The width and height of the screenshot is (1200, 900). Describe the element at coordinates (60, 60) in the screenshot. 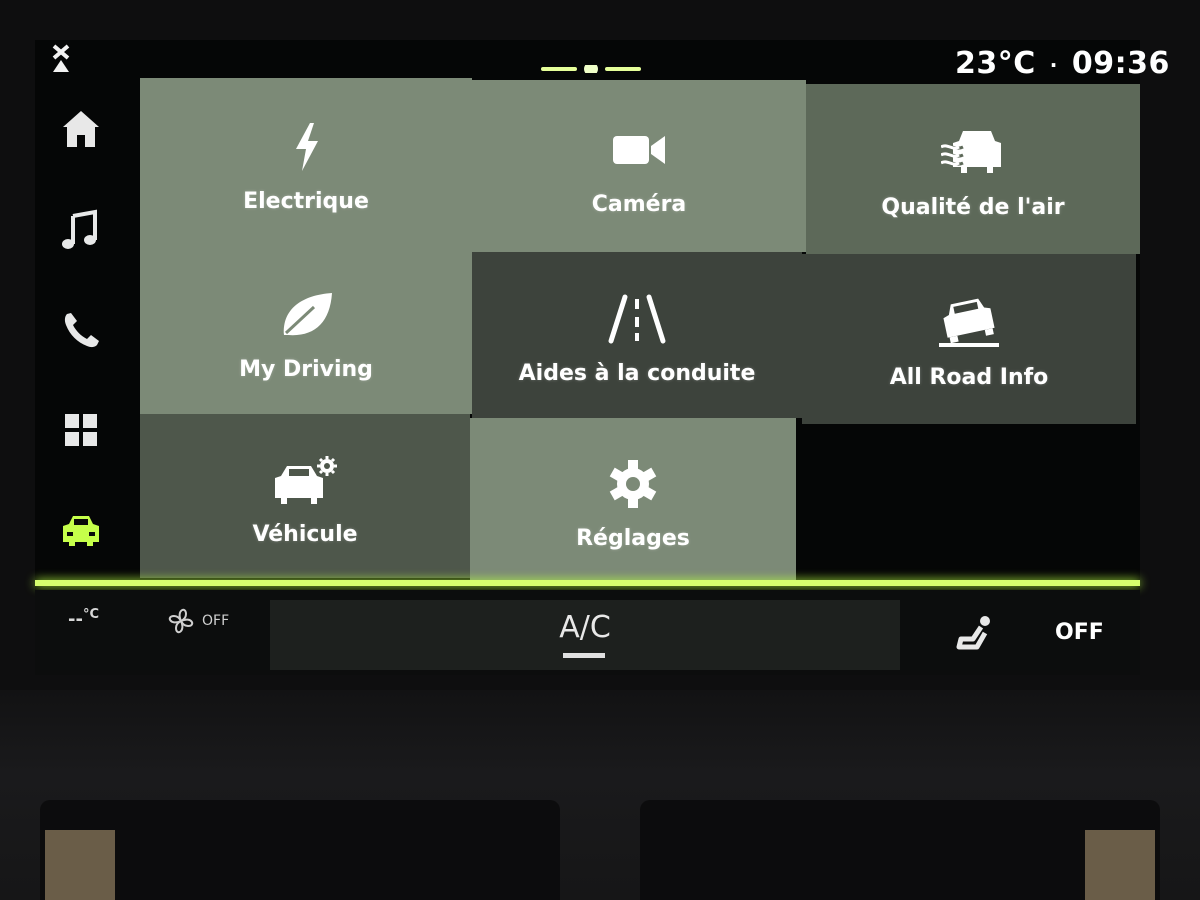

I see `brand-logo` at that location.